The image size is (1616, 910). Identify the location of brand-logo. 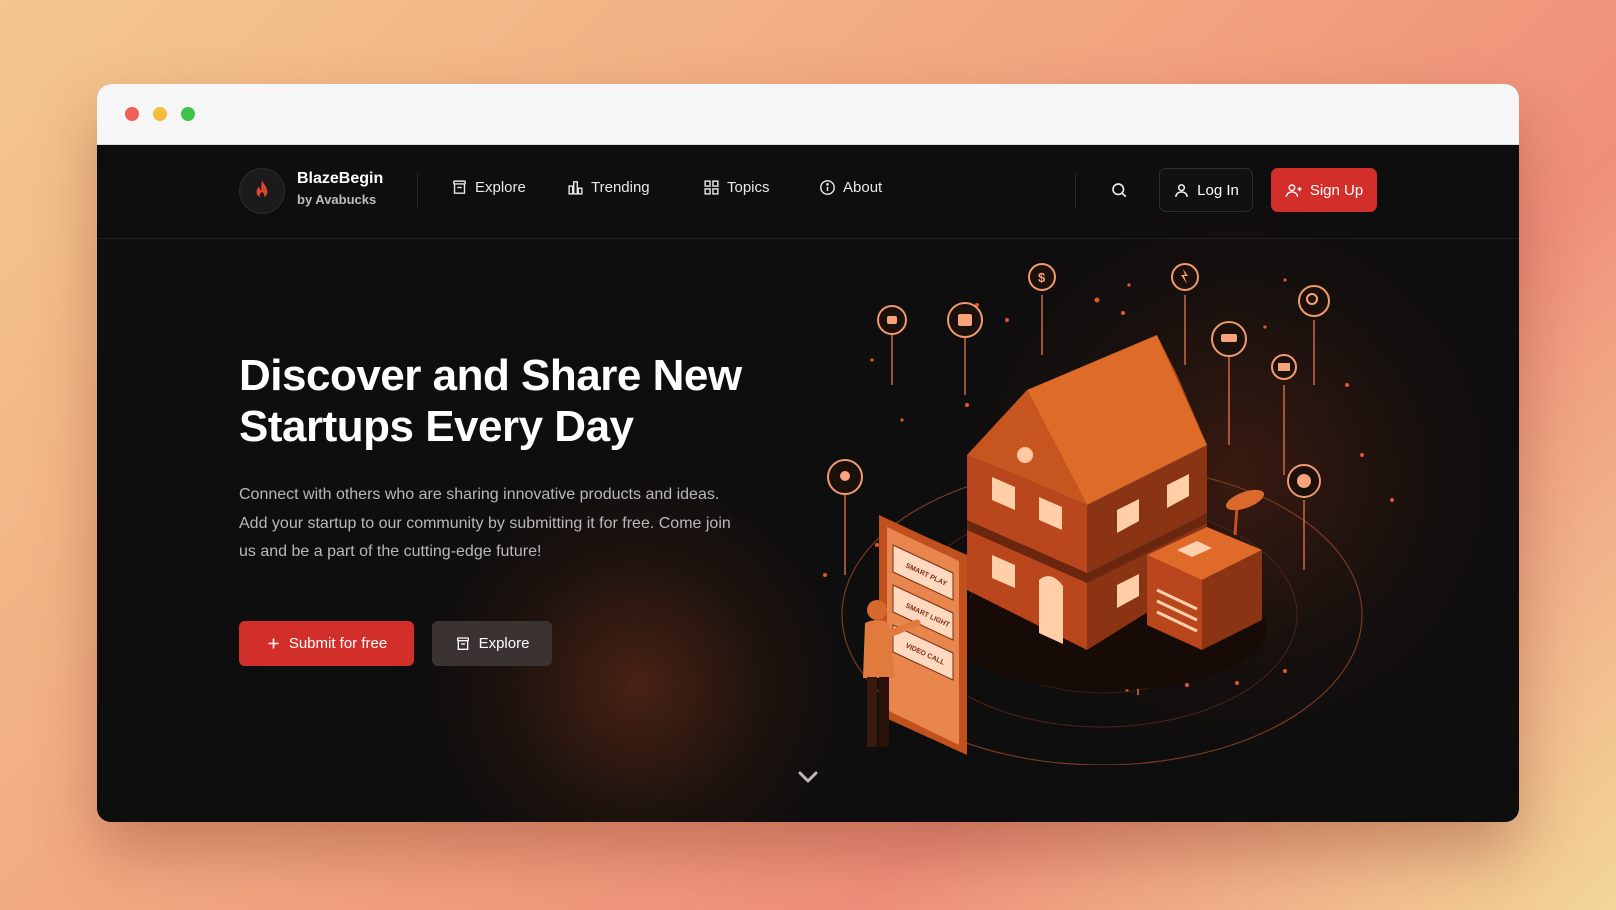
(262, 191).